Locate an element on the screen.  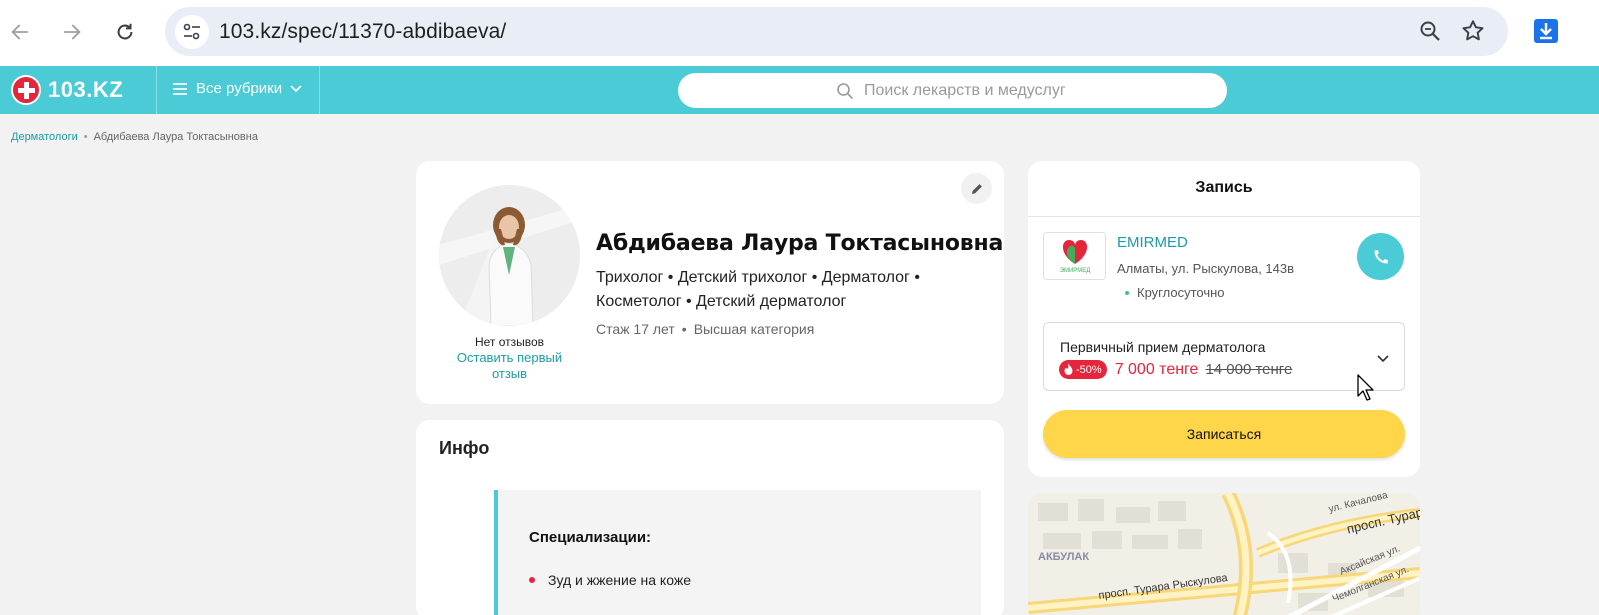
phone-icon is located at coordinates (1380, 256).